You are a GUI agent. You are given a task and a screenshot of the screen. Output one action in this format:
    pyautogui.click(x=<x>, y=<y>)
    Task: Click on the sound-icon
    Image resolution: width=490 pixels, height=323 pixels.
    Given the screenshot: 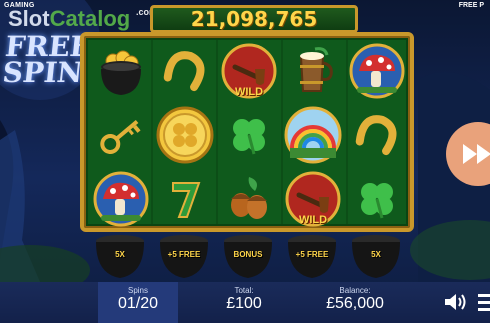 What is the action you would take?
    pyautogui.click(x=455, y=302)
    